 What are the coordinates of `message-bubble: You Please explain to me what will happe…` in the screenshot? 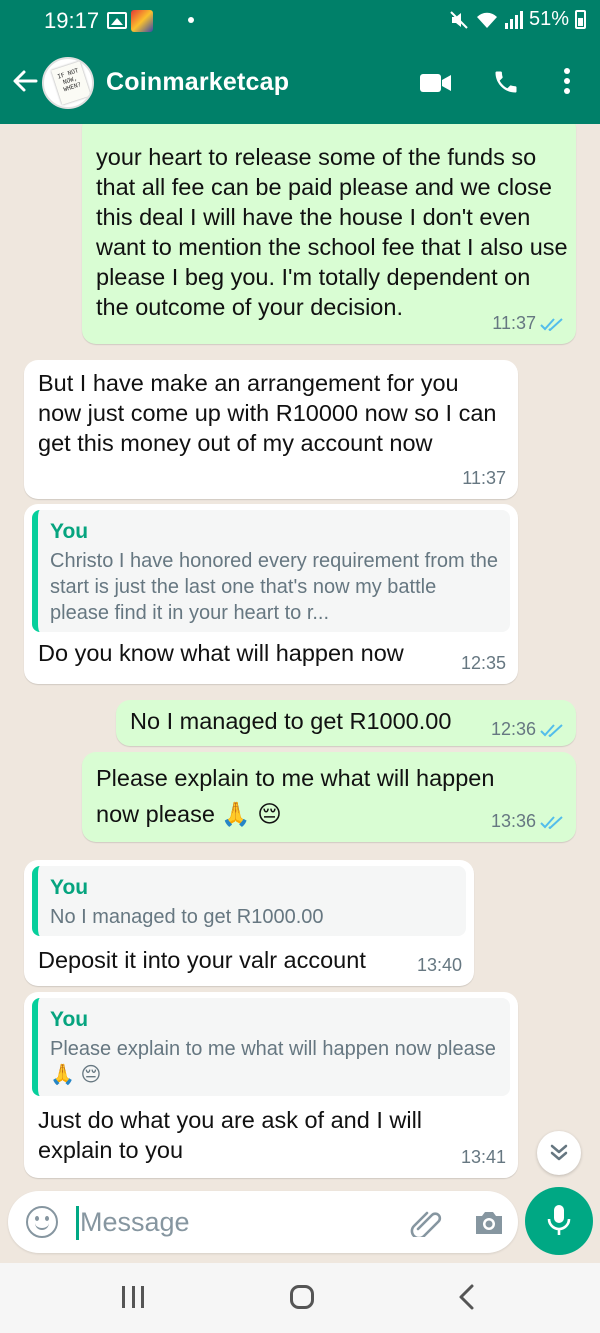 It's located at (271, 1085).